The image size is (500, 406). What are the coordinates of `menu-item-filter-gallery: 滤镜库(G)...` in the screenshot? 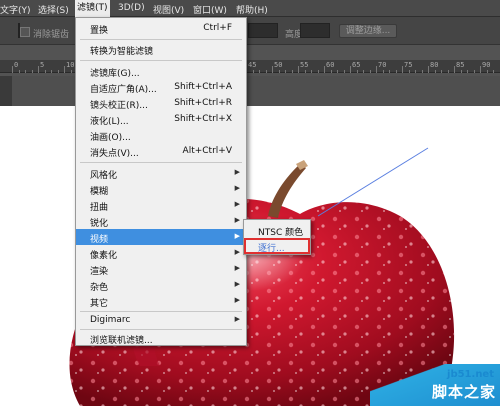 It's located at (161, 71).